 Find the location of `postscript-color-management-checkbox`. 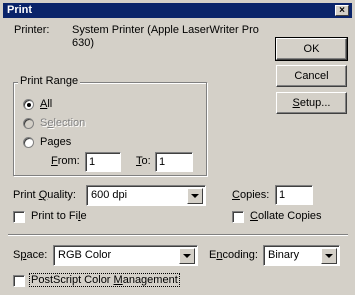

postscript-color-management-checkbox is located at coordinates (19, 281).